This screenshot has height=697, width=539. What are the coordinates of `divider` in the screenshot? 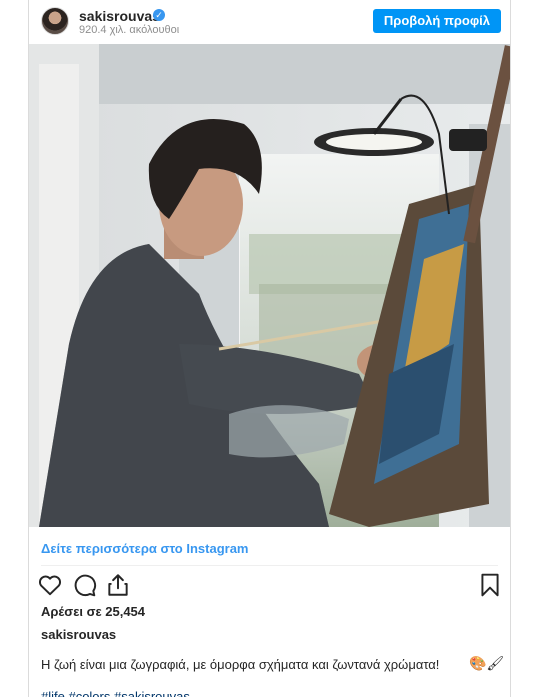 It's located at (269, 565).